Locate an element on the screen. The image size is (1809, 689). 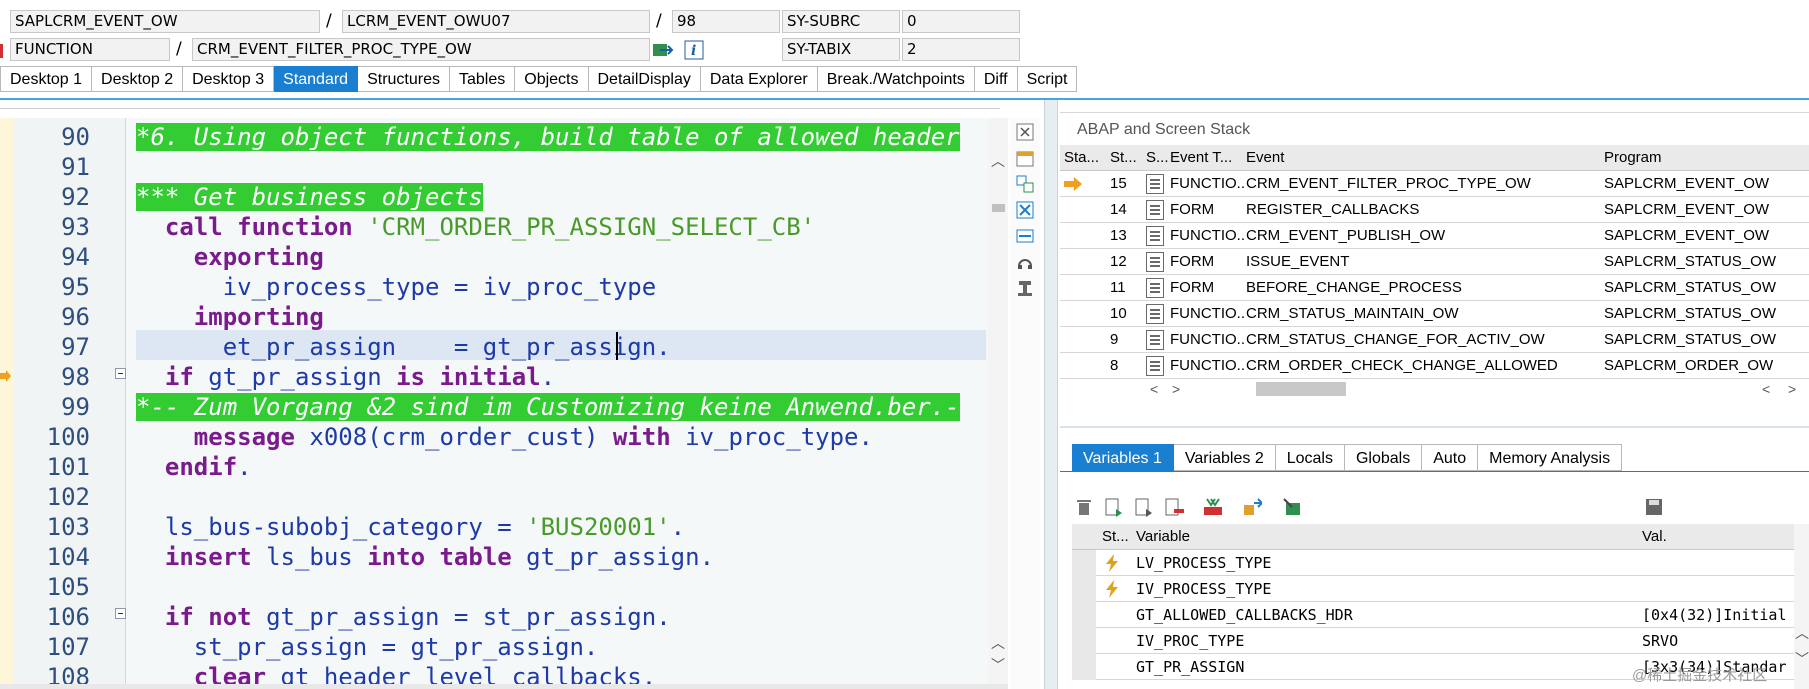
tab-desktop-3: Desktop 3 is located at coordinates (229, 79).